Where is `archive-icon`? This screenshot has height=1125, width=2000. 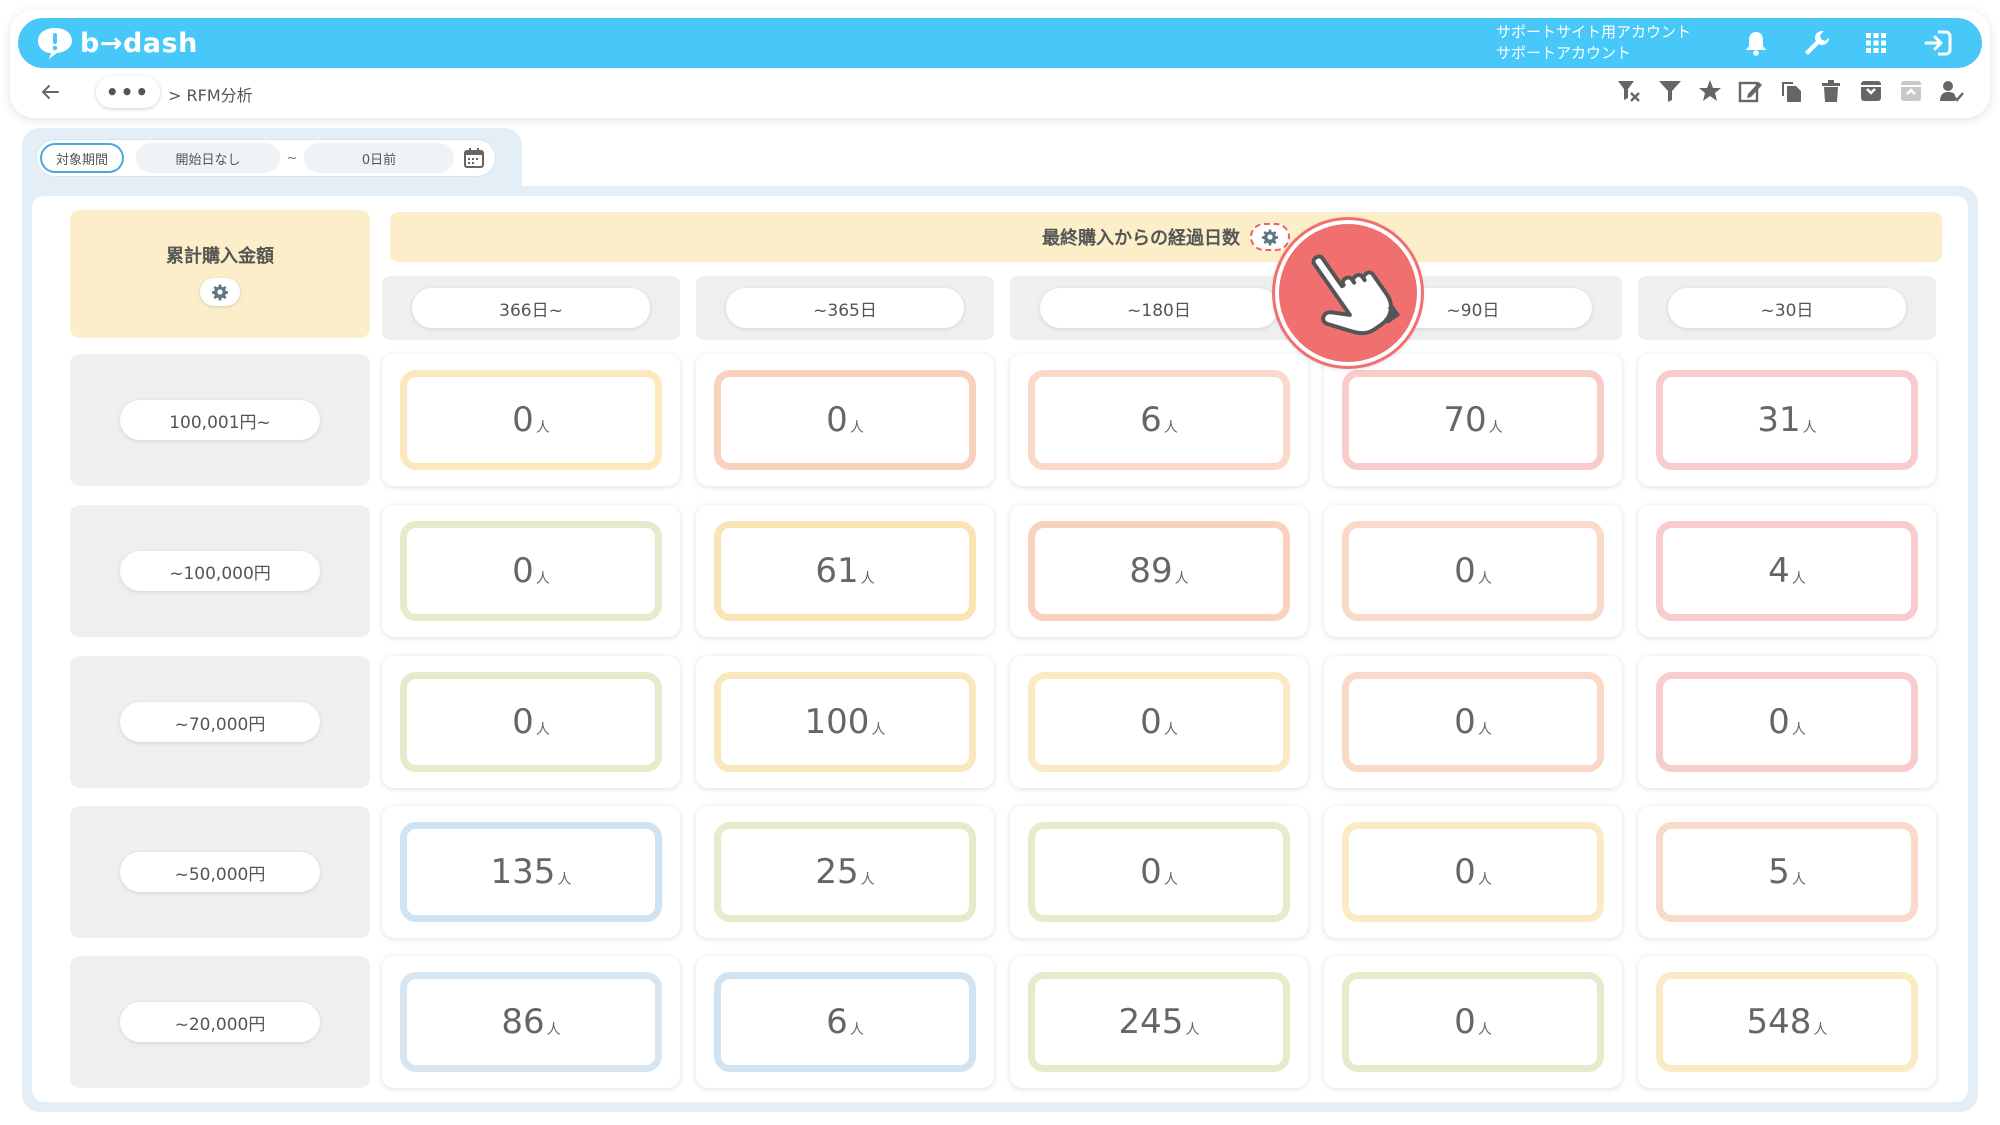 archive-icon is located at coordinates (1871, 91).